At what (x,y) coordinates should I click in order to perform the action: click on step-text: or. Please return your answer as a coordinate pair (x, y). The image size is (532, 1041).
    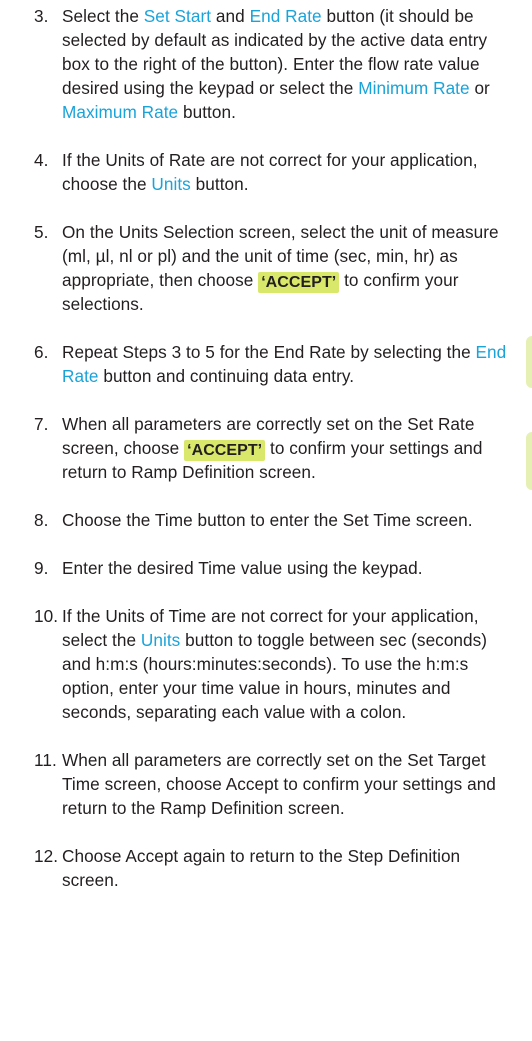
    Looking at the image, I should click on (479, 88).